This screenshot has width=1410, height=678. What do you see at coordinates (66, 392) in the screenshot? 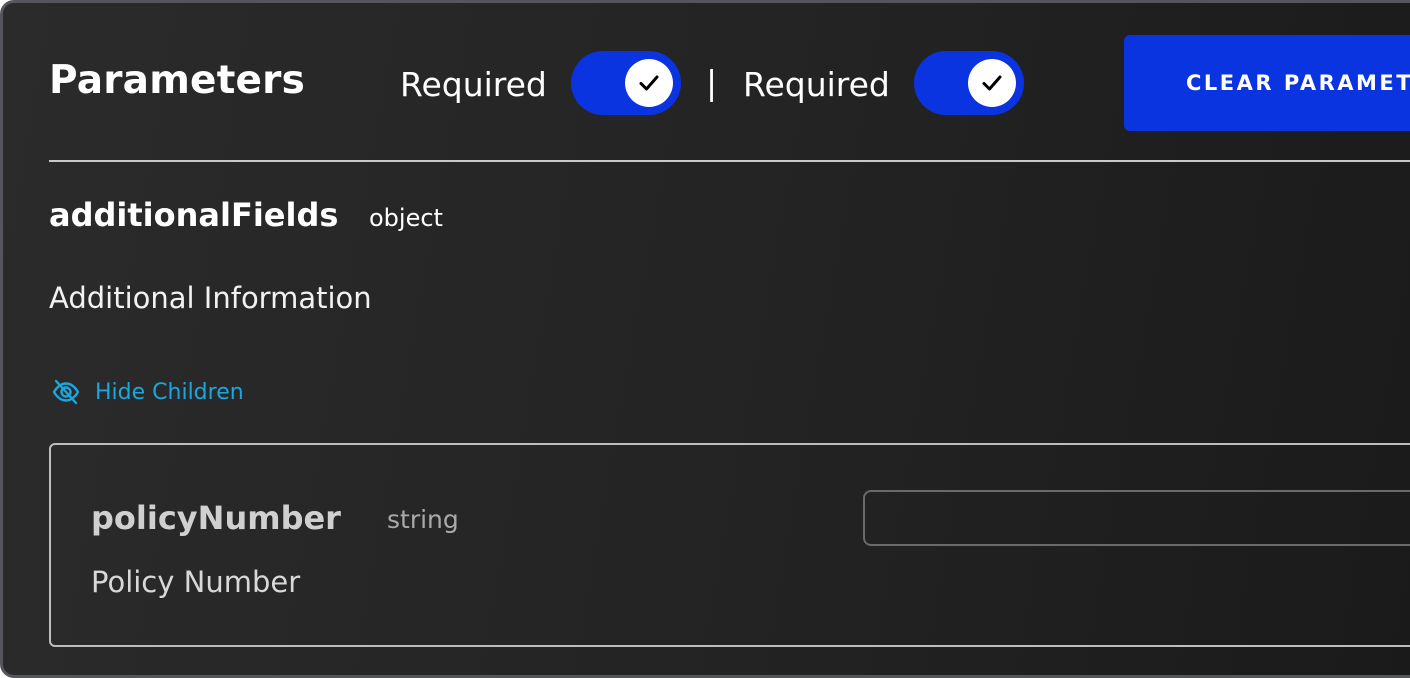
I see `eye-off-icon` at bounding box center [66, 392].